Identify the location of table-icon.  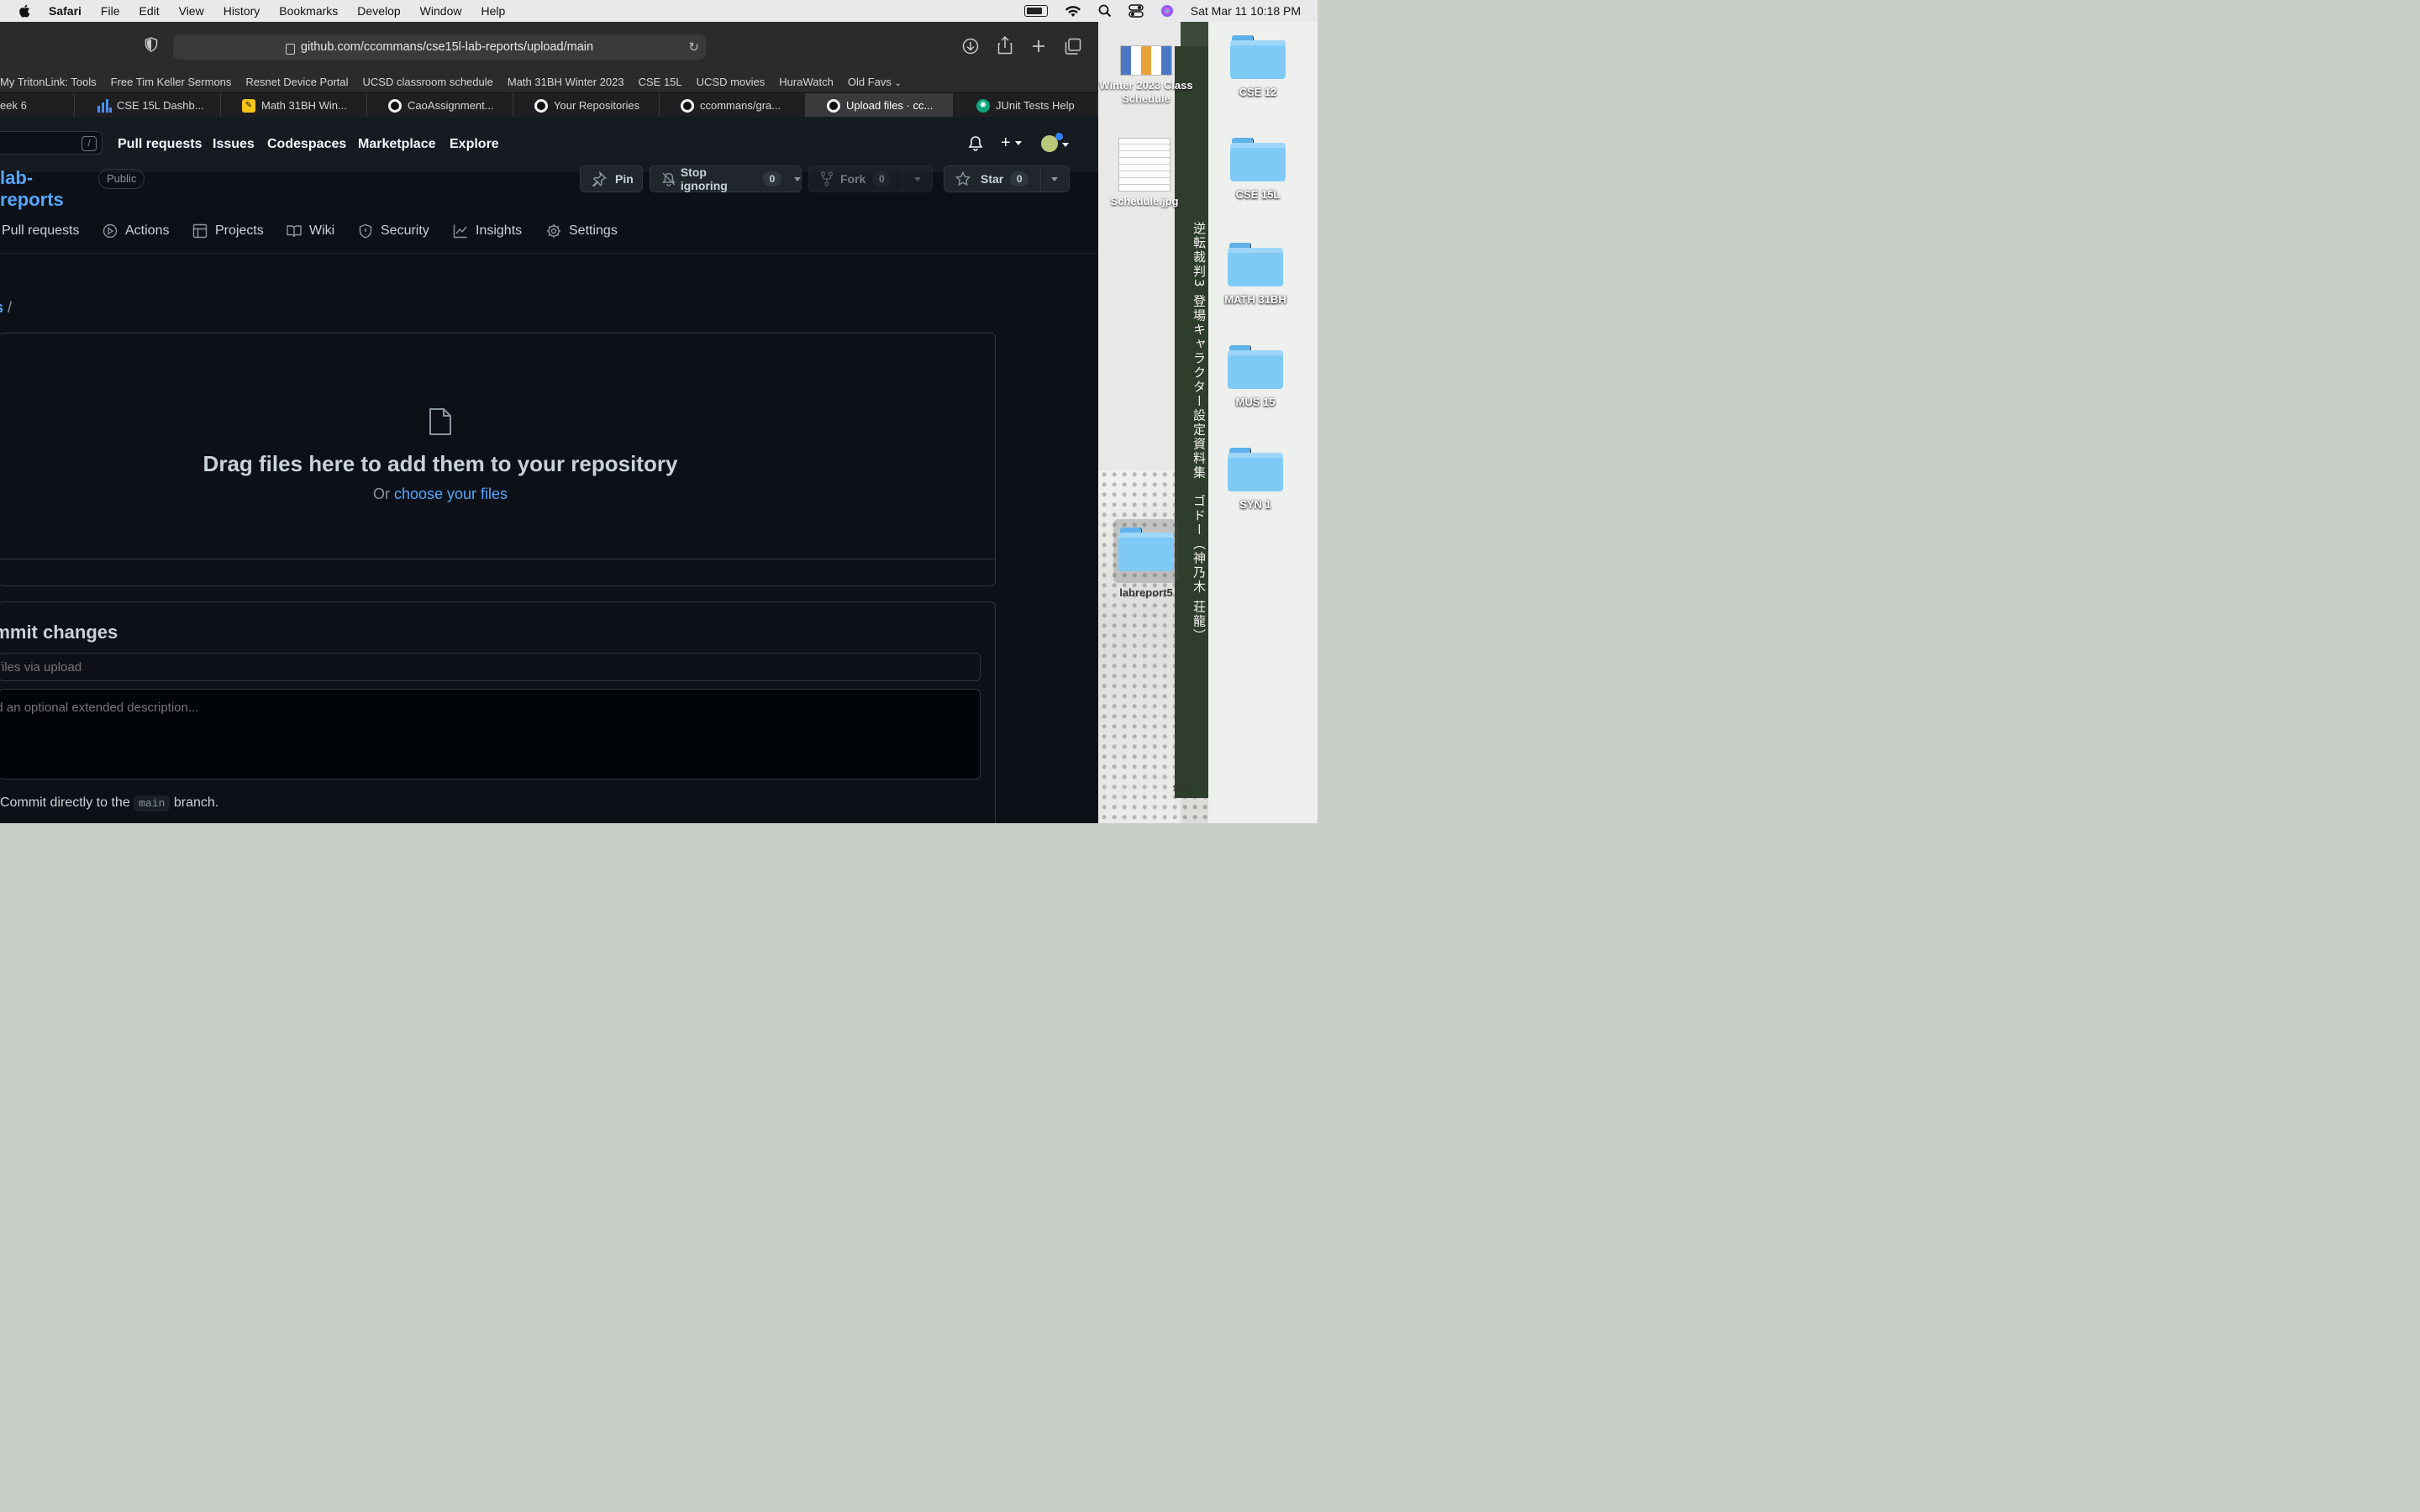
(200, 231).